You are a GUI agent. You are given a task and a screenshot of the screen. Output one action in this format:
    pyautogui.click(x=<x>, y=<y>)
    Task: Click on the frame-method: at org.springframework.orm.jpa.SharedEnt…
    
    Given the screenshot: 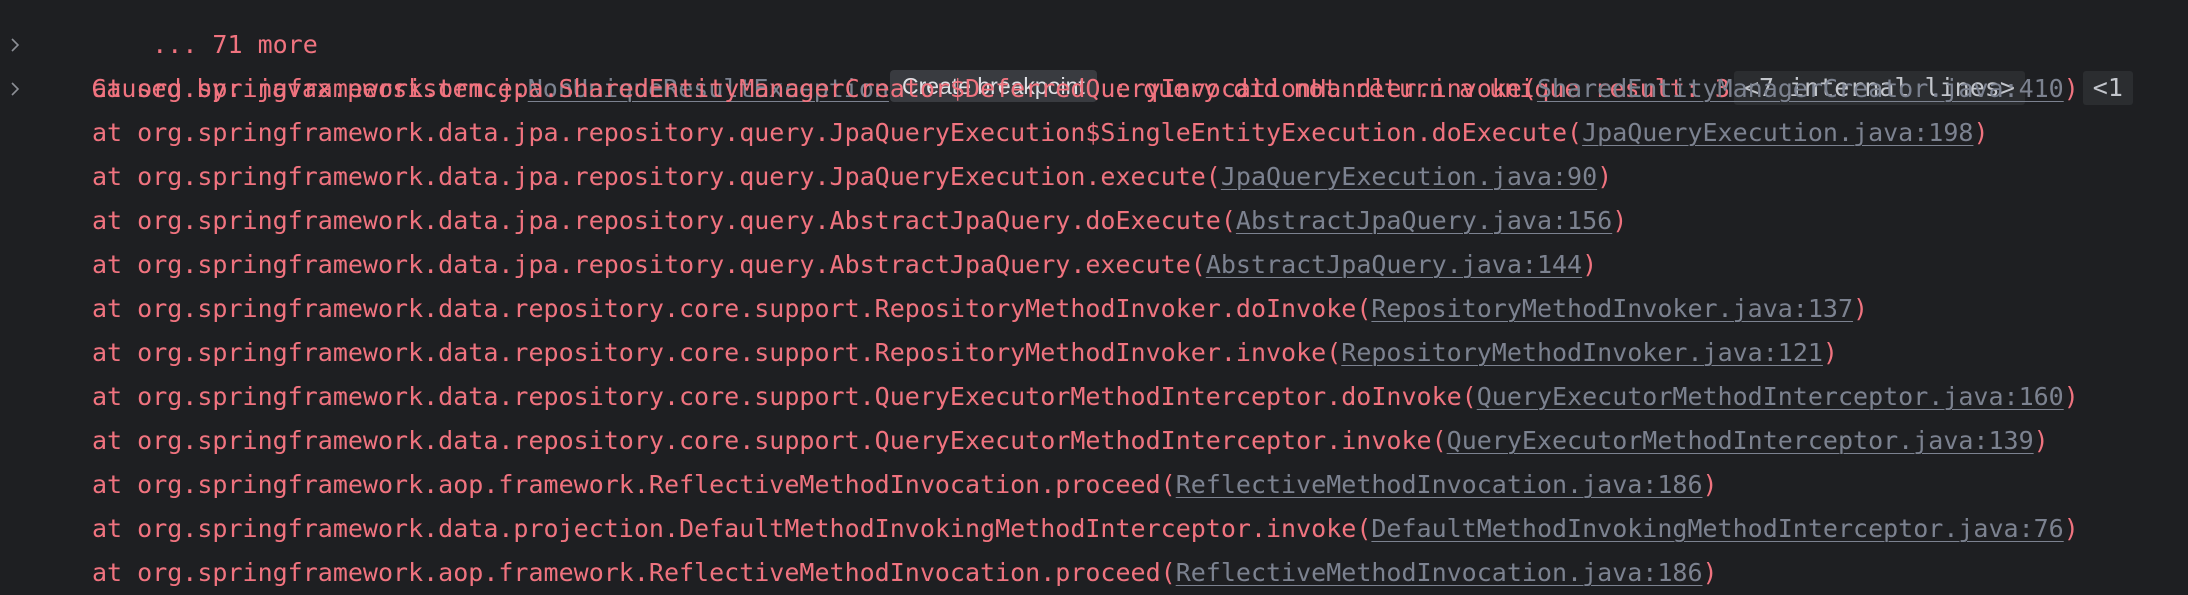 What is the action you would take?
    pyautogui.click(x=807, y=88)
    